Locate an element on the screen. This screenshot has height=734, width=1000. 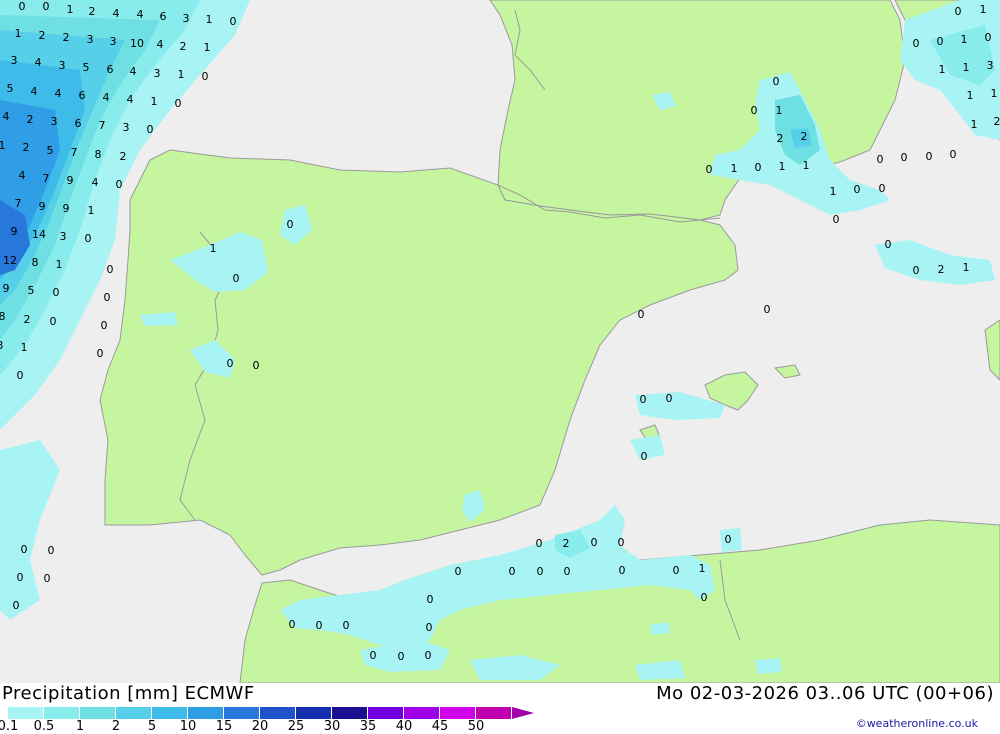
legend-overflow-arrow is located at coordinates (523, 713).